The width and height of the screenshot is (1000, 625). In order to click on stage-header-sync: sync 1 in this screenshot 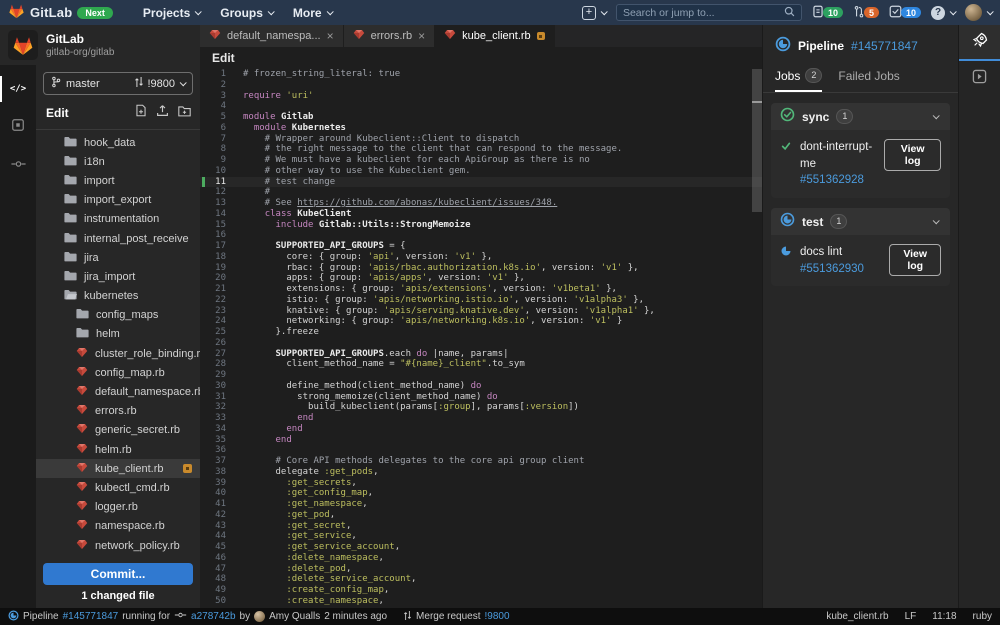, I will do `click(860, 116)`.